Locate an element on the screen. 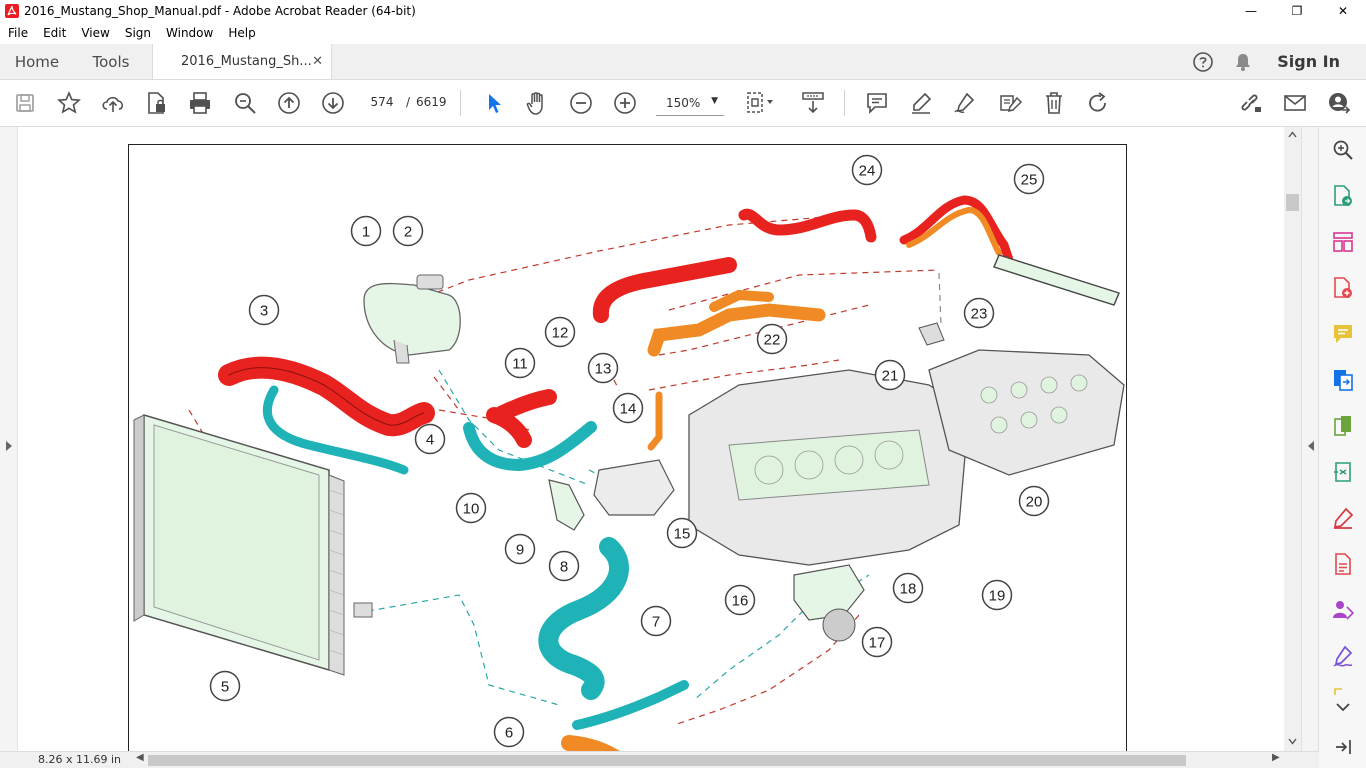  vertical-scrollbar is located at coordinates (1292, 439).